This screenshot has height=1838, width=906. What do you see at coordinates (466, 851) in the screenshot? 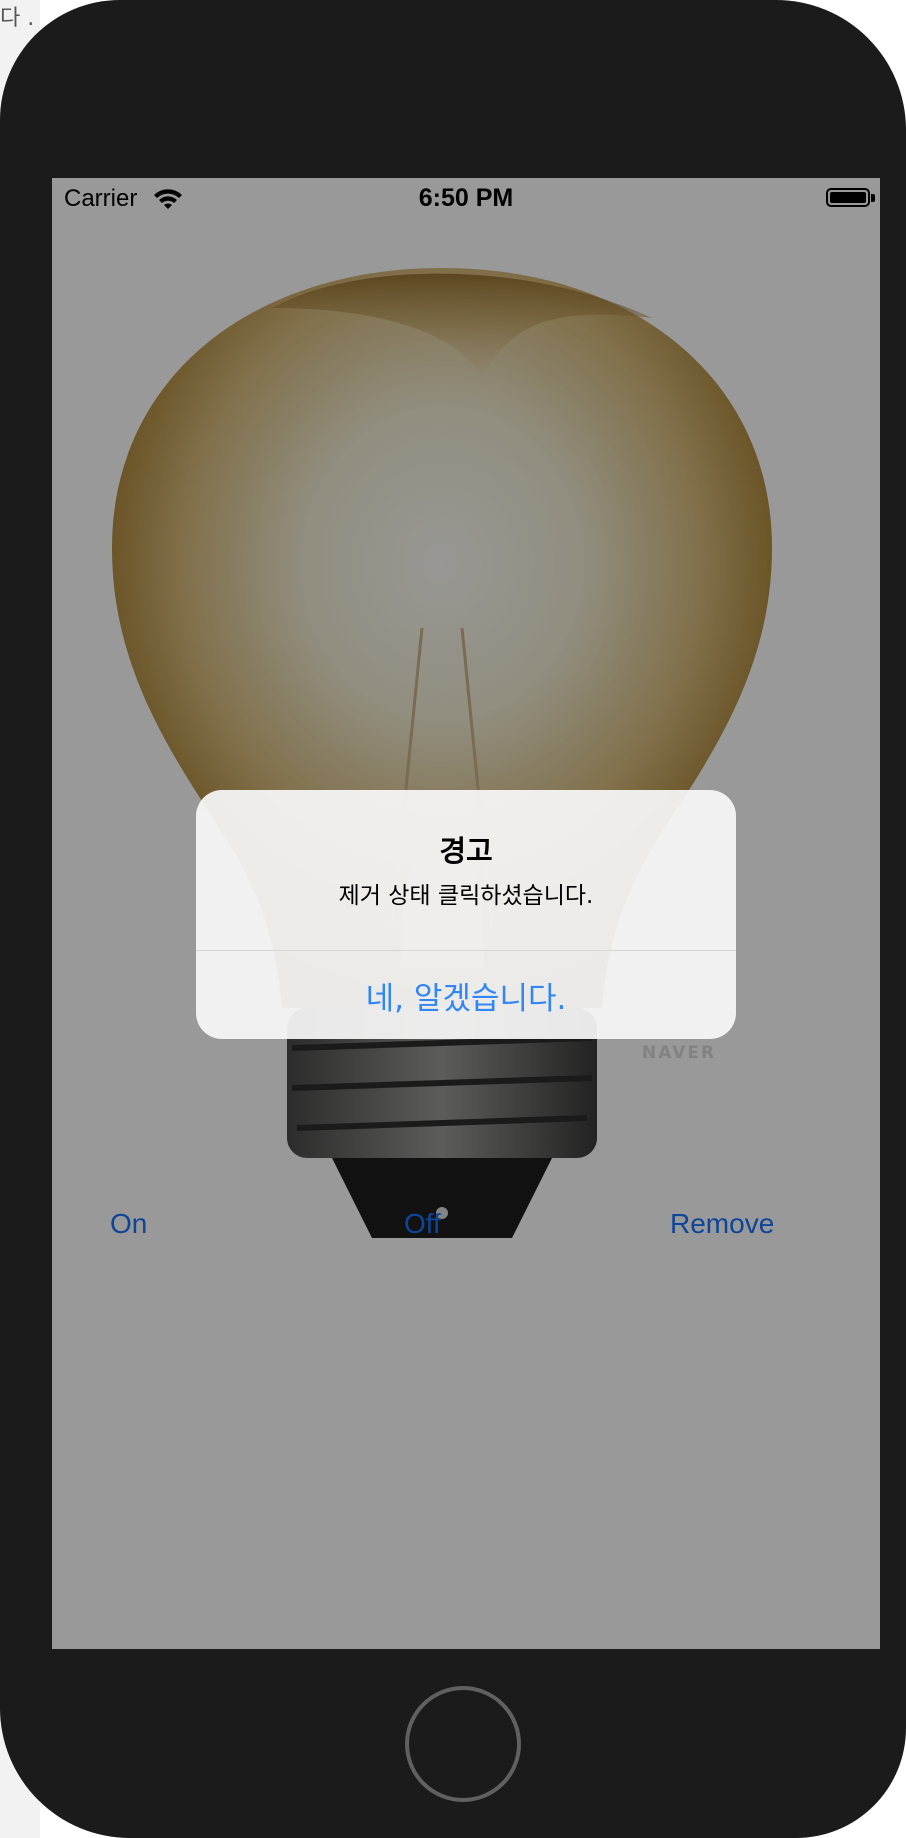
I see `alert-title: 경고` at bounding box center [466, 851].